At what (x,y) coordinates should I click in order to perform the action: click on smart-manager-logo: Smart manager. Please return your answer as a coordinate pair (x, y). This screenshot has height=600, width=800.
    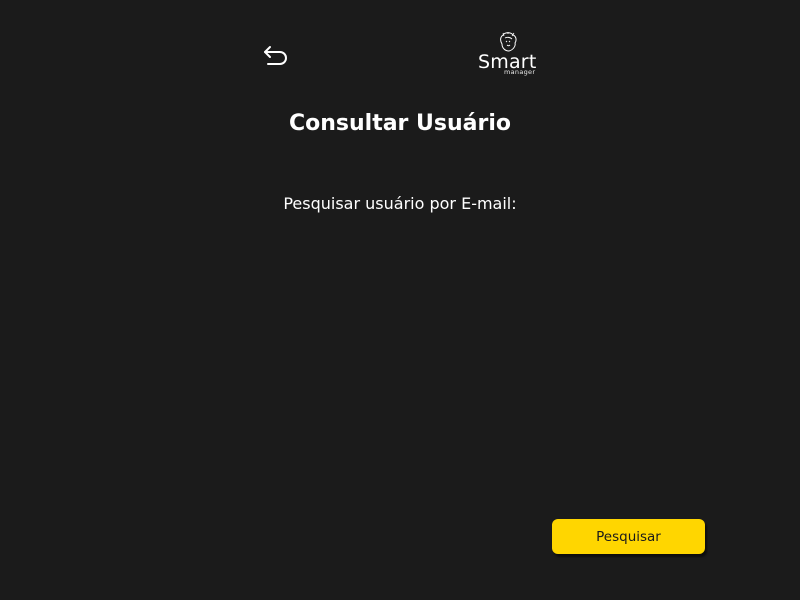
    Looking at the image, I should click on (509, 55).